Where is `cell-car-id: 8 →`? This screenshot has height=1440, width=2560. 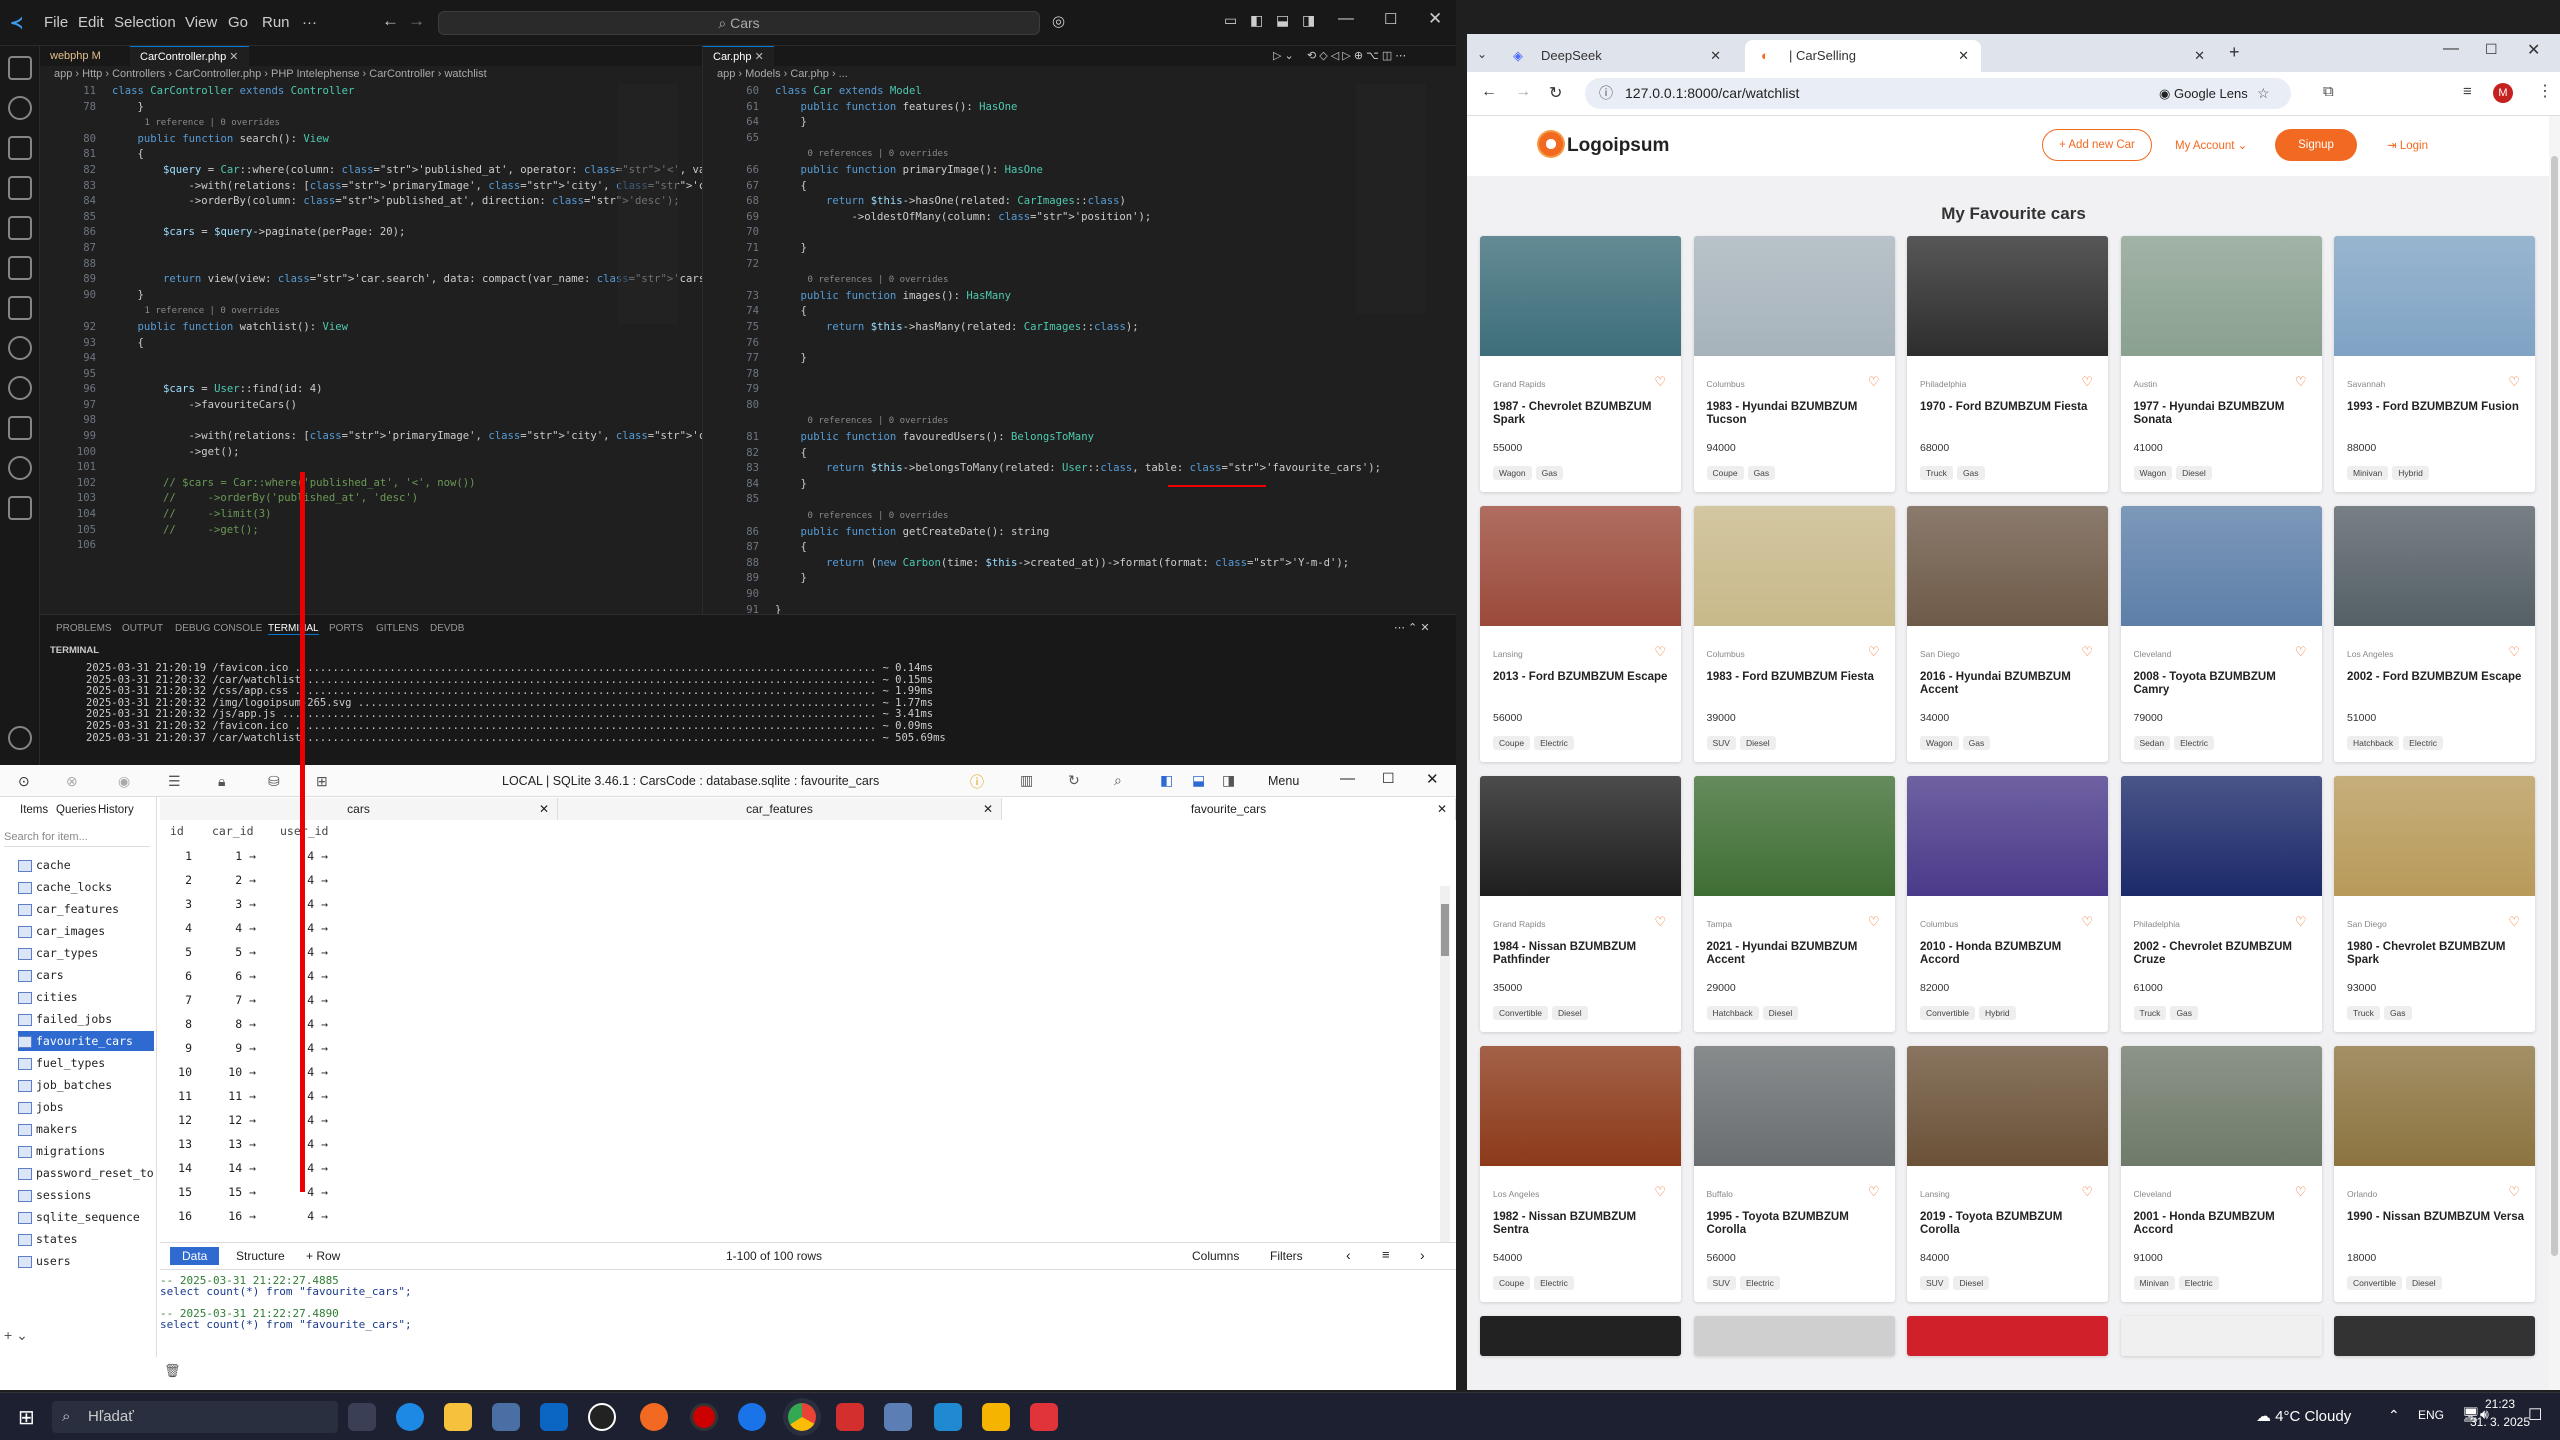
cell-car-id: 8 → is located at coordinates (234, 1024).